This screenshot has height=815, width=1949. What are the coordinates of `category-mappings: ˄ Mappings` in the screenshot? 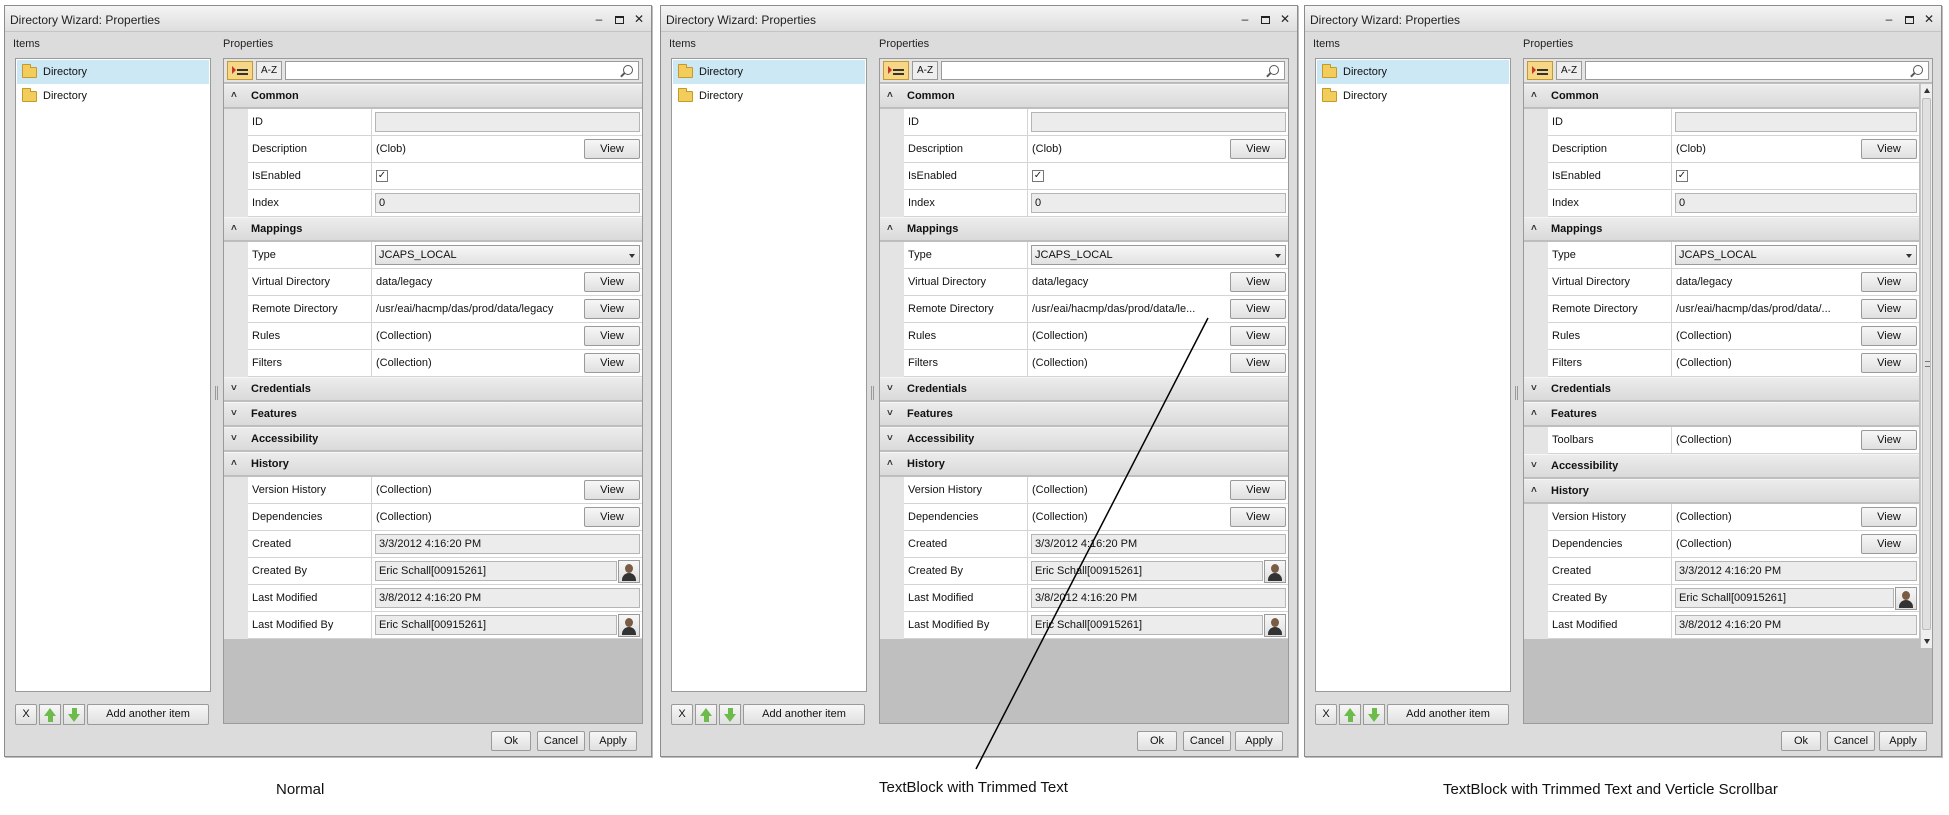 It's located at (1721, 229).